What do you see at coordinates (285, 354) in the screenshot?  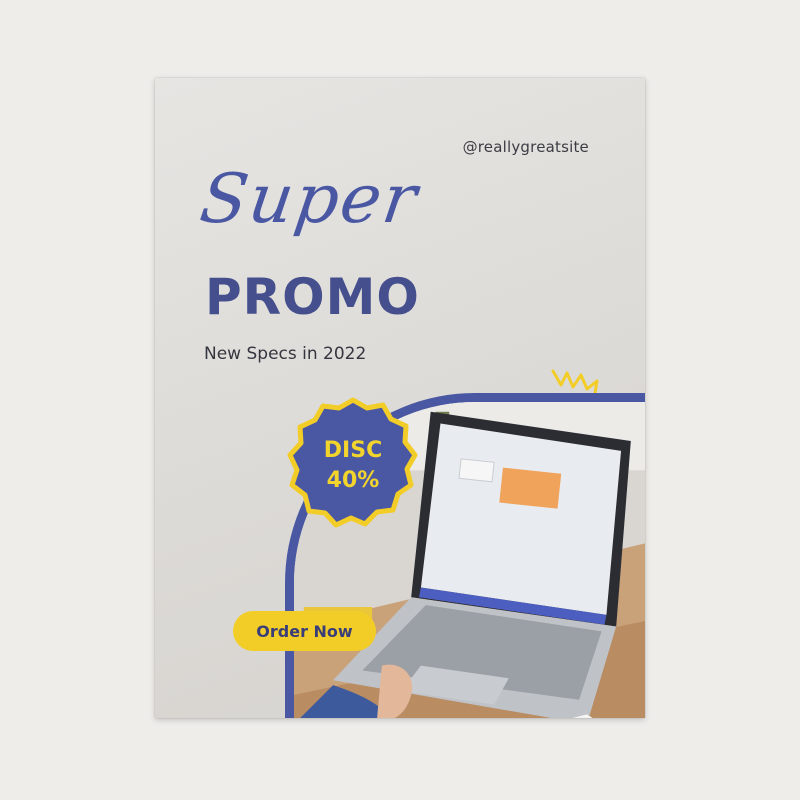 I see `subtitle: New Specs in 2022` at bounding box center [285, 354].